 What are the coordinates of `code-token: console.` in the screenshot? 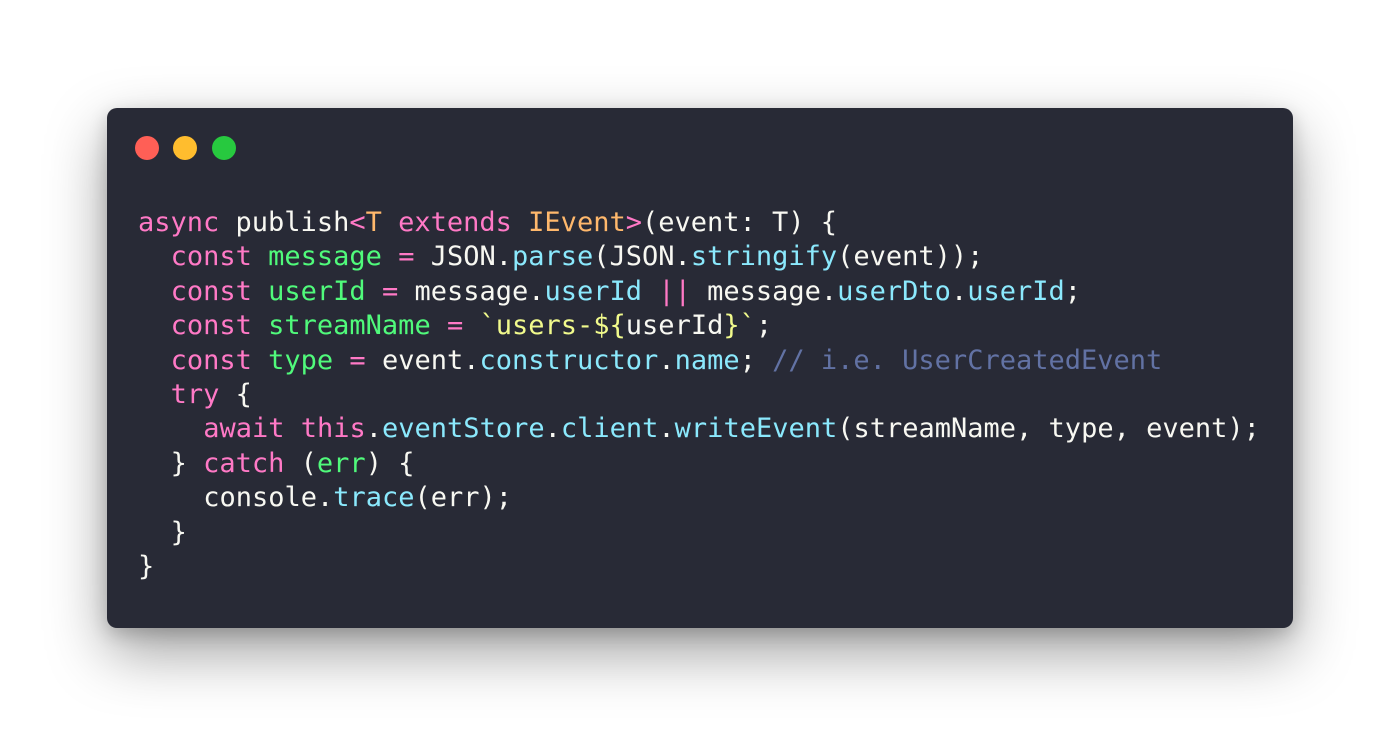 It's located at (268, 498).